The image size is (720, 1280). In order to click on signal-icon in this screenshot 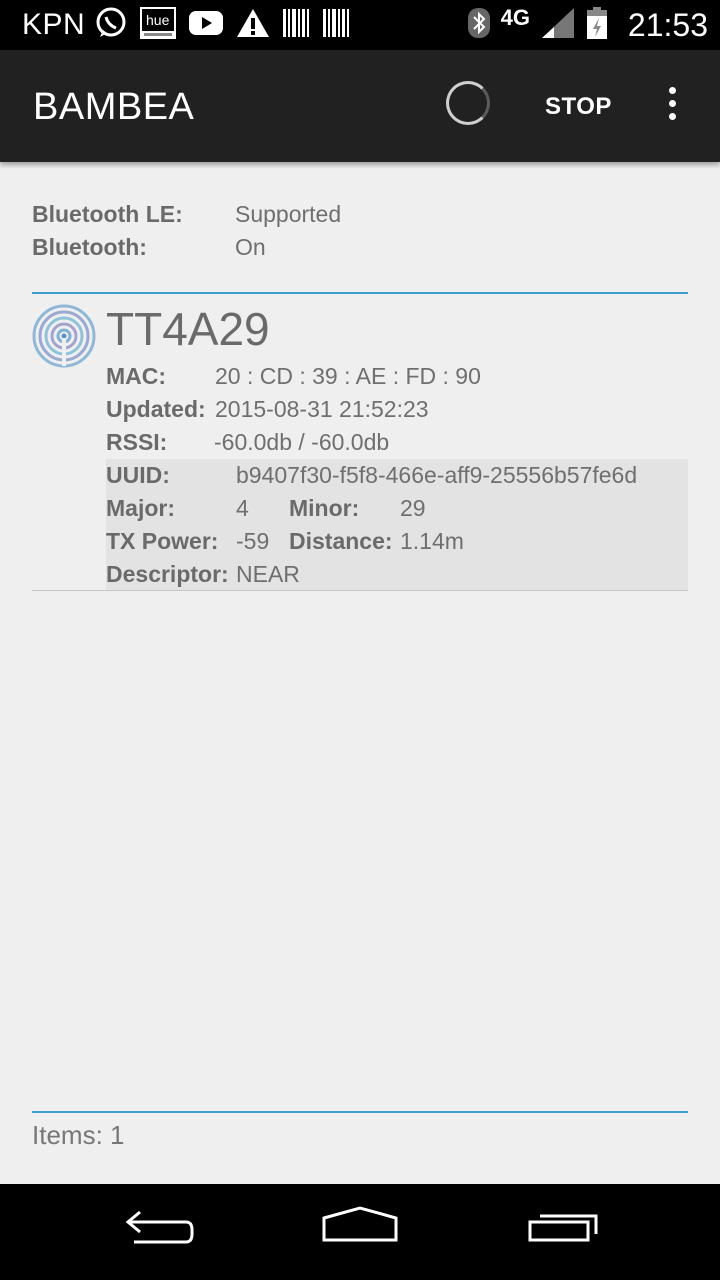, I will do `click(558, 25)`.